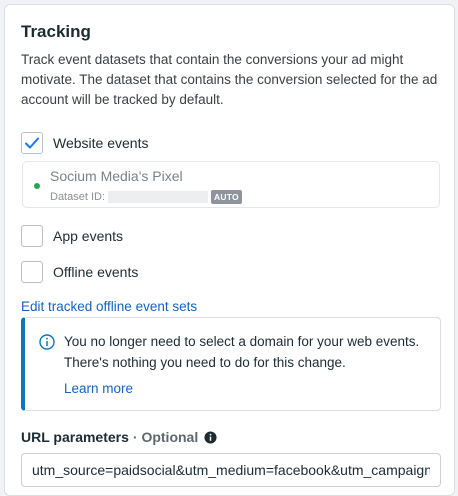 Image resolution: width=458 pixels, height=496 pixels. What do you see at coordinates (88, 236) in the screenshot?
I see `app-events-label: App events` at bounding box center [88, 236].